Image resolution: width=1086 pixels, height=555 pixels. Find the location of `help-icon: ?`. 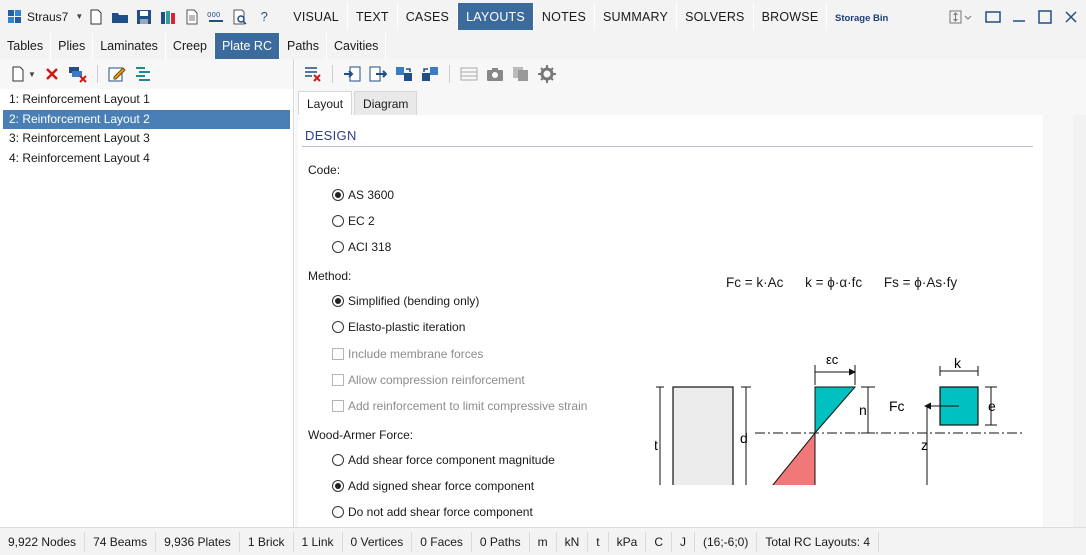

help-icon: ? is located at coordinates (264, 17).